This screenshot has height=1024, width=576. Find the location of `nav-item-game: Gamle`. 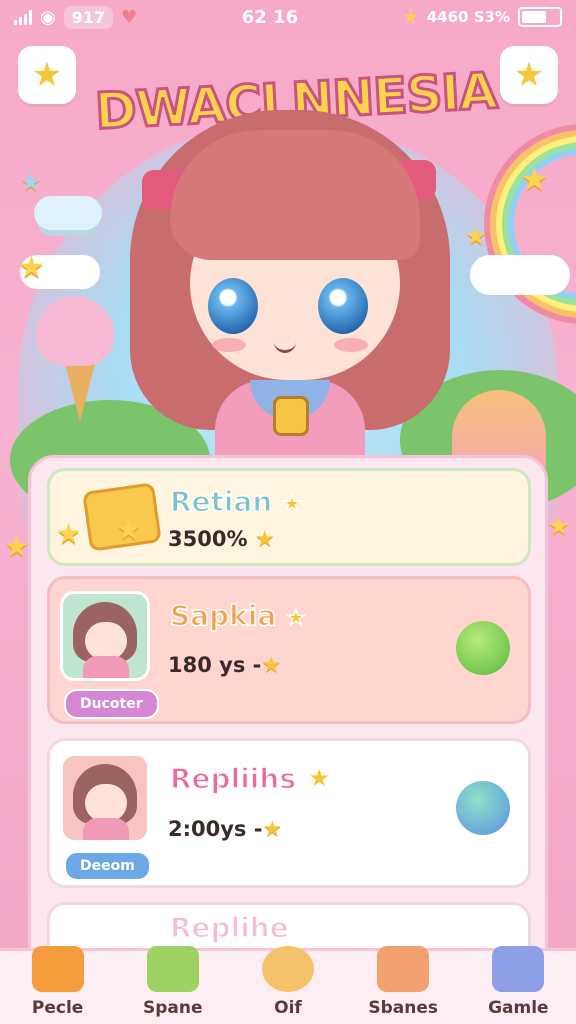

nav-item-game: Gamle is located at coordinates (518, 982).